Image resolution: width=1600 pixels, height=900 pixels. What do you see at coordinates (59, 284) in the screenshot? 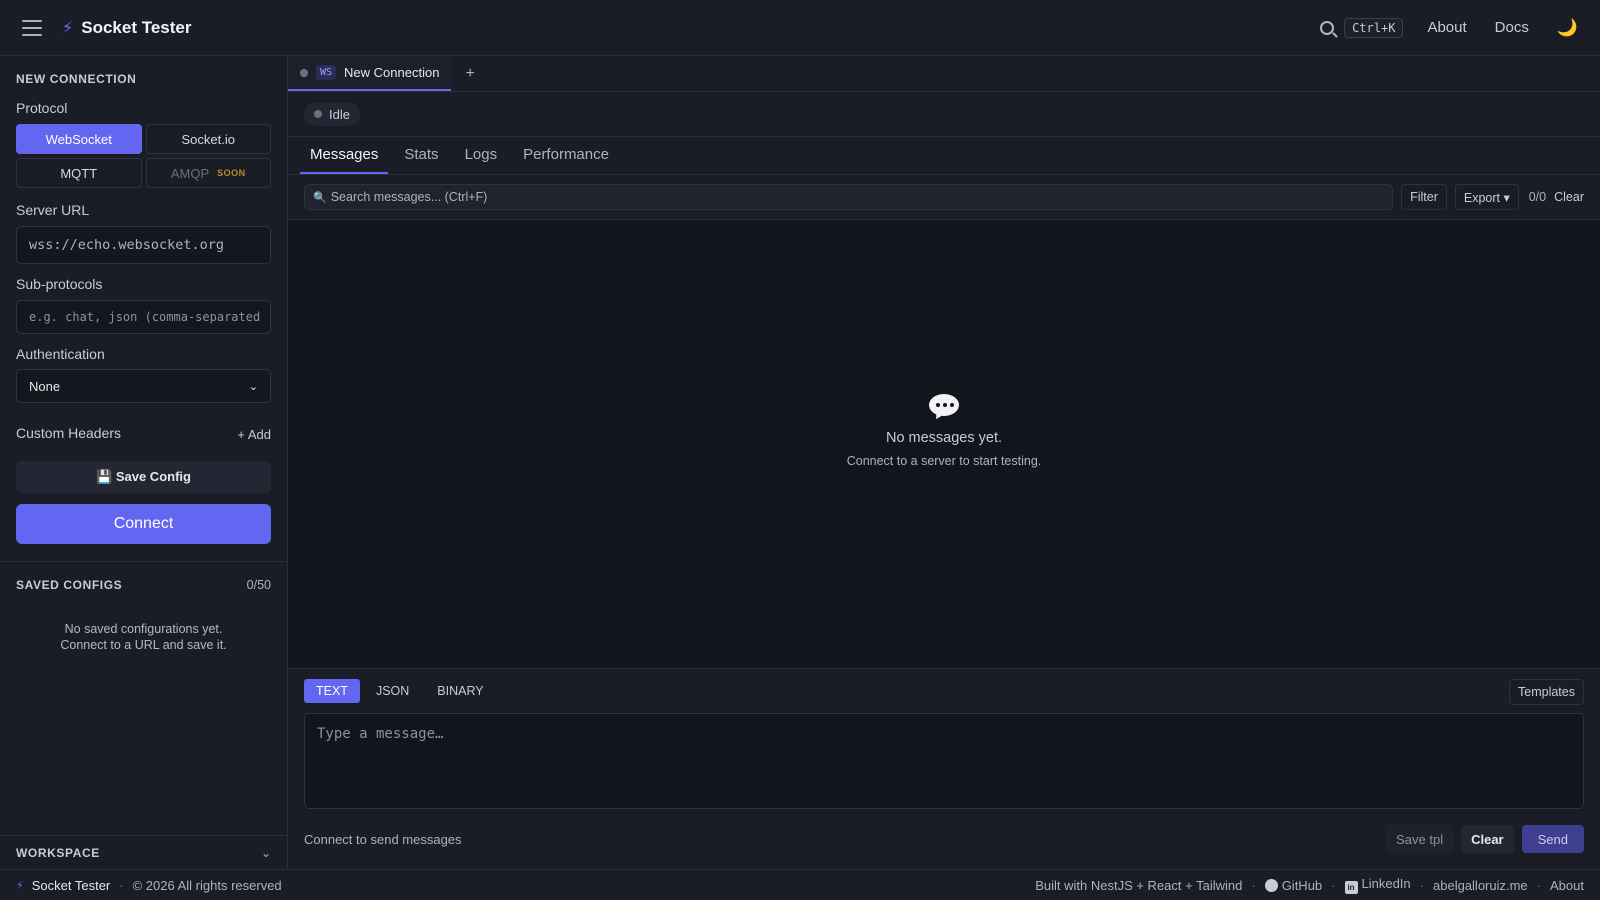
I see `subprotocols-label: Sub-protocols` at bounding box center [59, 284].